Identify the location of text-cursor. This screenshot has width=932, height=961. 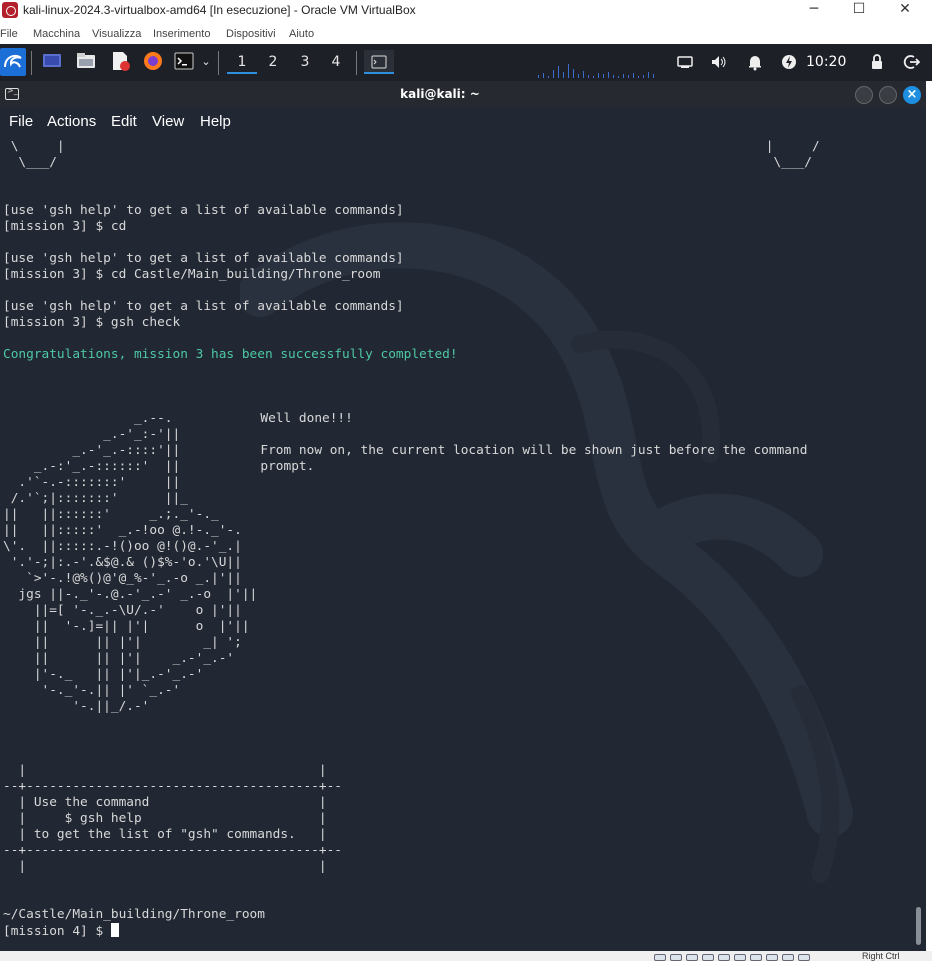
(114, 930).